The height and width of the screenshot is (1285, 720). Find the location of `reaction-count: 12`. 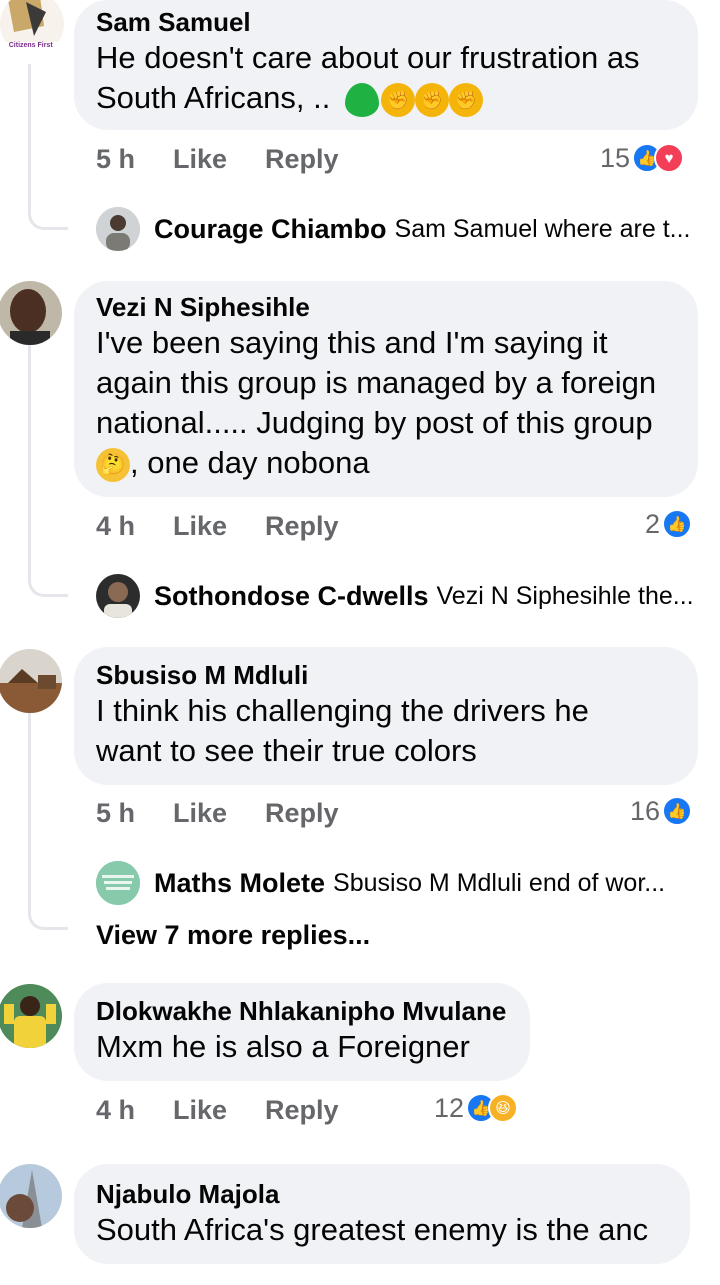

reaction-count: 12 is located at coordinates (449, 1107).